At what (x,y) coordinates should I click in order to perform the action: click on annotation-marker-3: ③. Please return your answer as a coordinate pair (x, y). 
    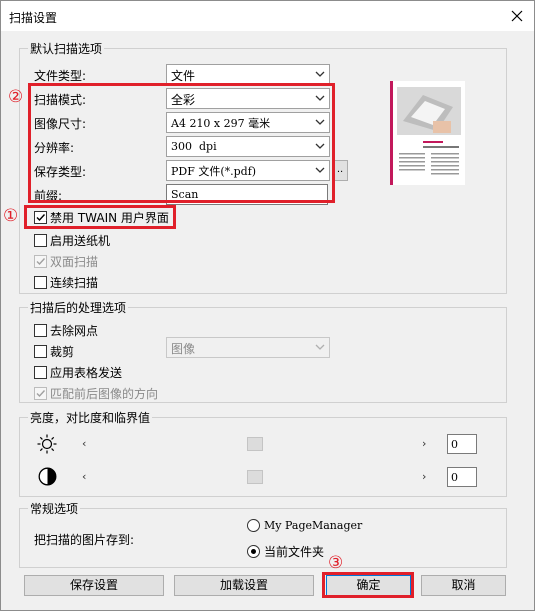
    Looking at the image, I should click on (336, 563).